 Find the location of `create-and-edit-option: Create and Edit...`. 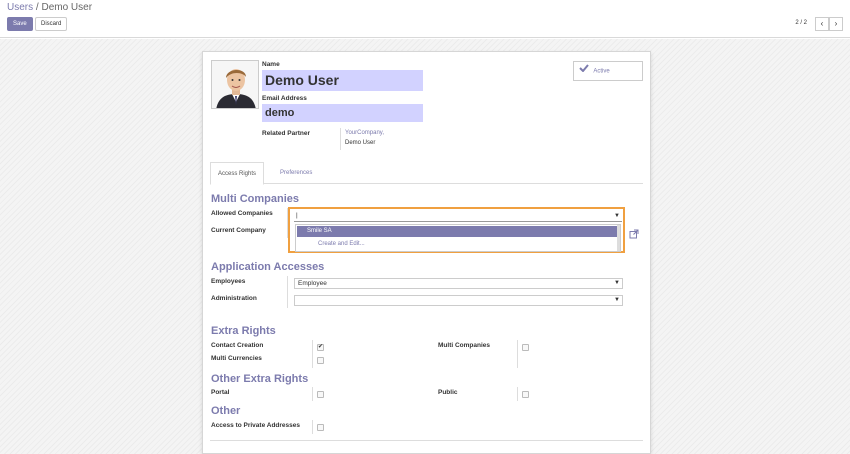

create-and-edit-option: Create and Edit... is located at coordinates (341, 244).